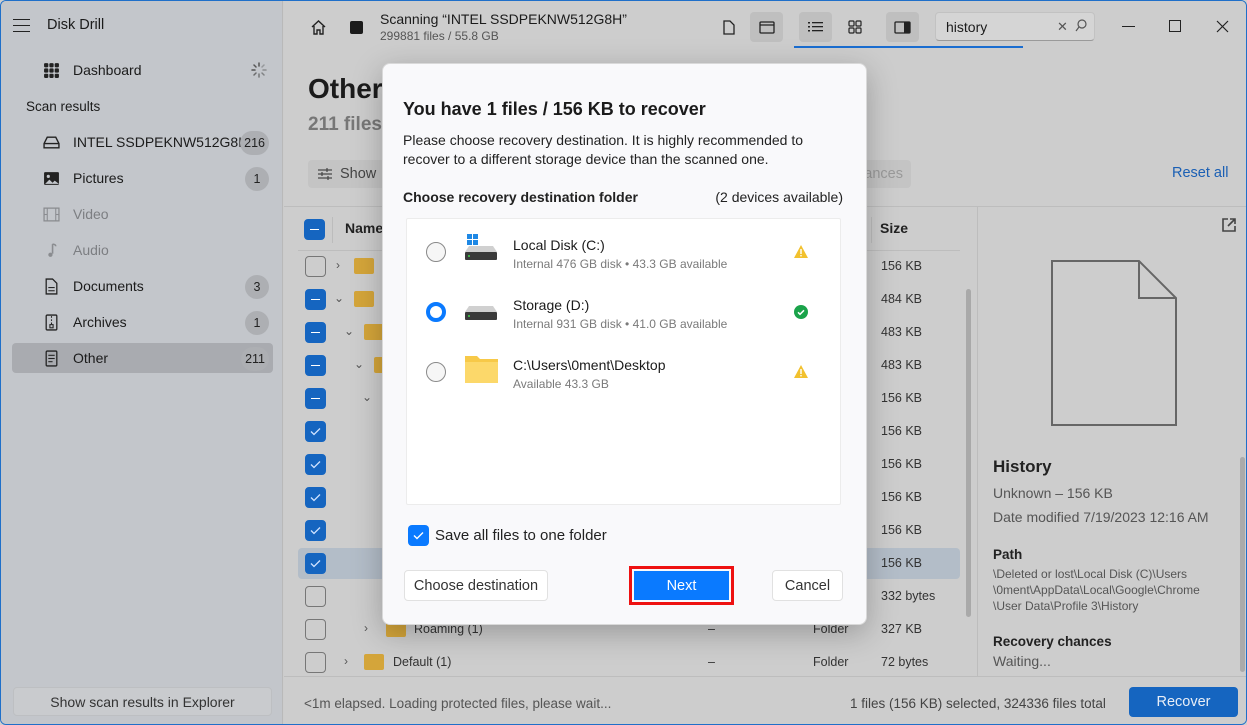 This screenshot has height=725, width=1247. What do you see at coordinates (1242, 564) in the screenshot?
I see `details-scrollbar` at bounding box center [1242, 564].